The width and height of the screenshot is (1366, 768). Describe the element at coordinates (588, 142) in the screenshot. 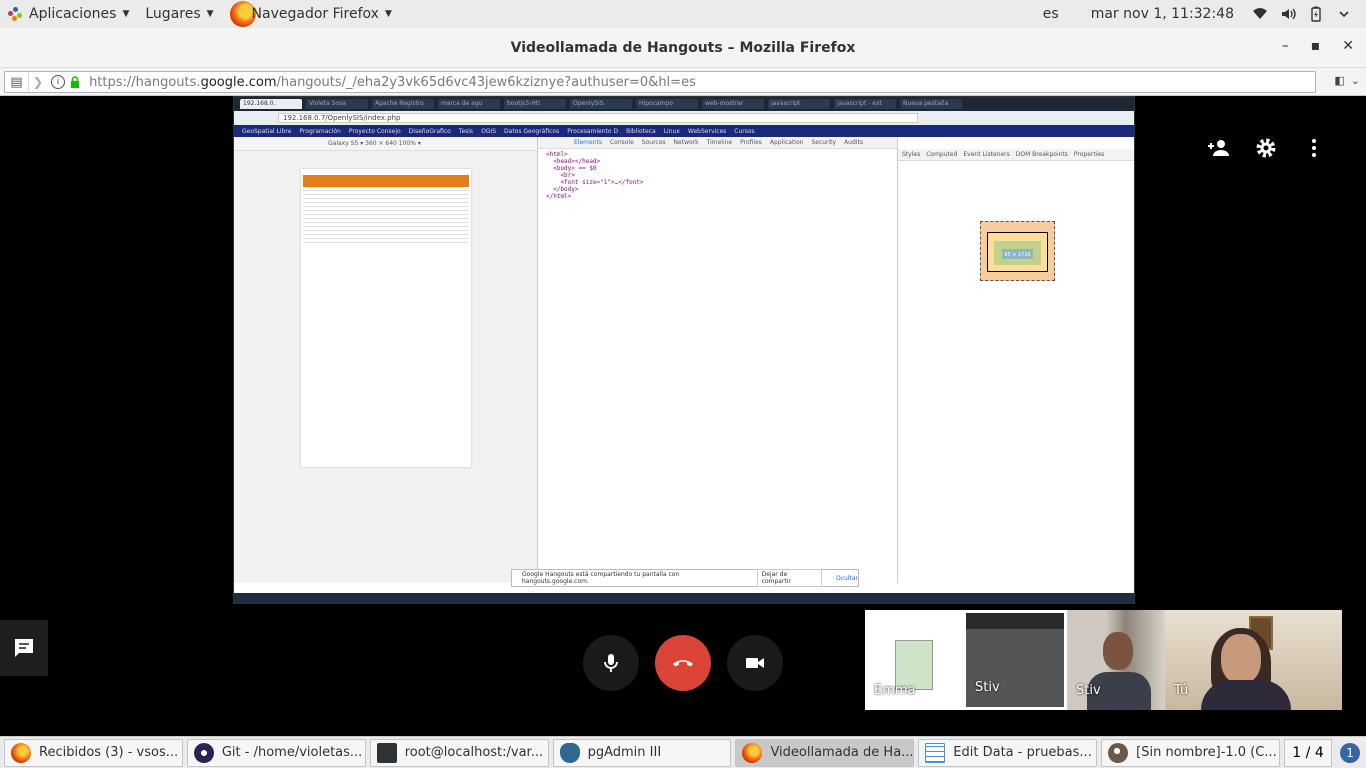

I see `devtools-tab: Elements` at that location.